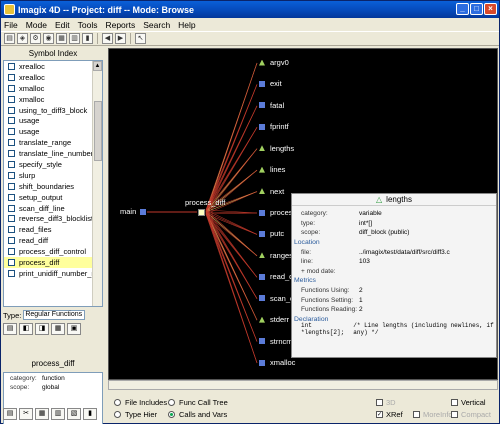 The image size is (500, 424). What do you see at coordinates (53, 240) in the screenshot?
I see `symbol-item: read_diff` at bounding box center [53, 240].